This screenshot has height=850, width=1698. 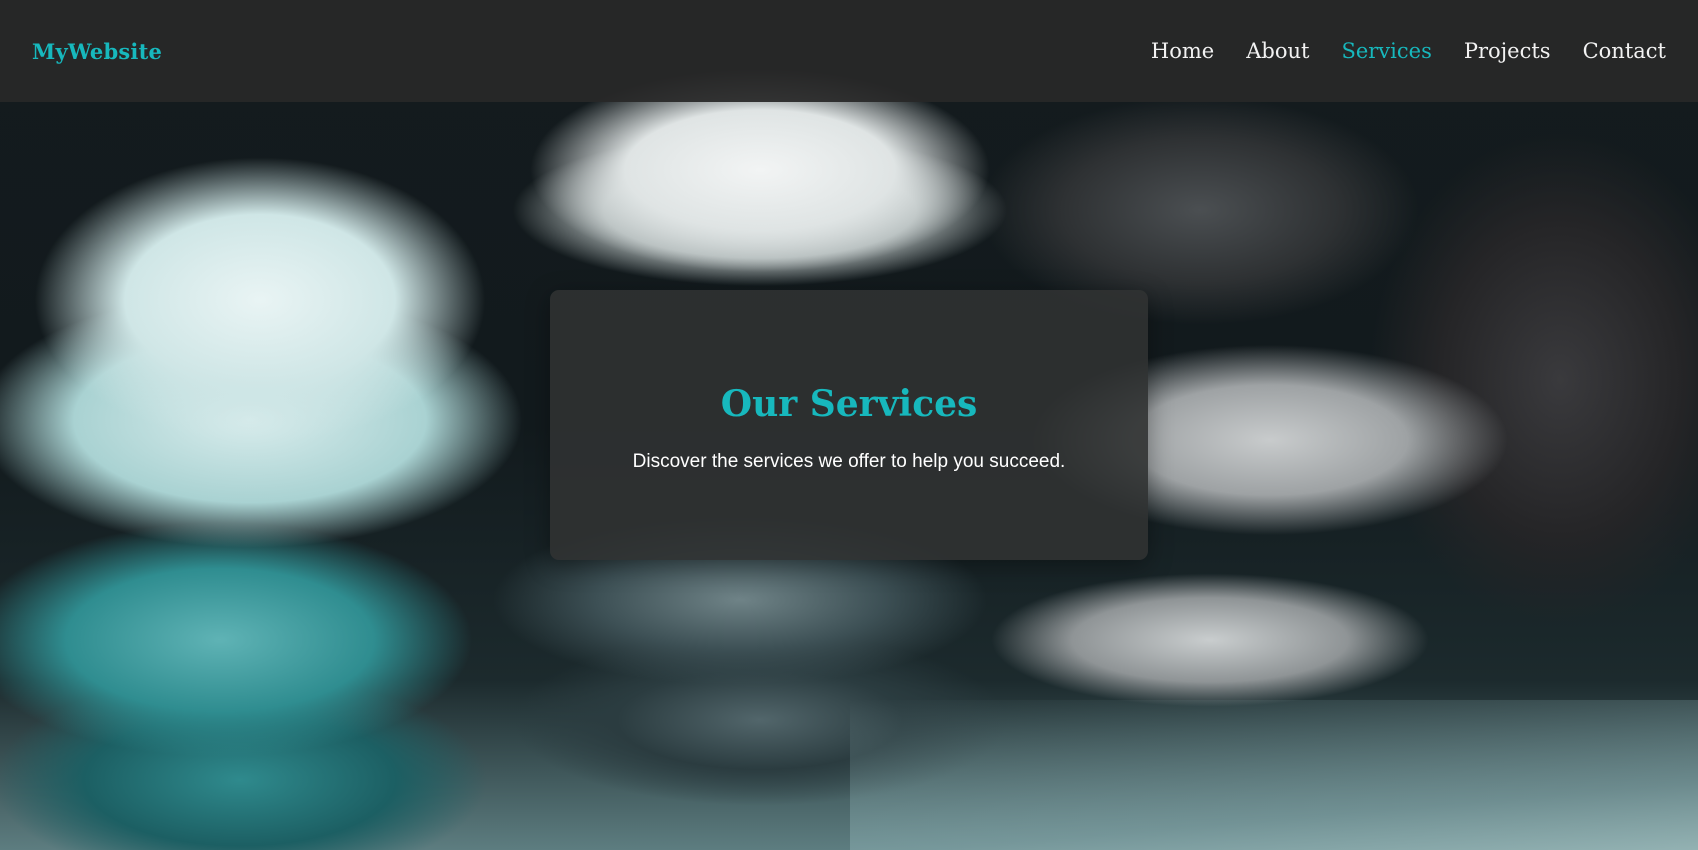 I want to click on site-logo: MyWebsite, so click(x=97, y=51).